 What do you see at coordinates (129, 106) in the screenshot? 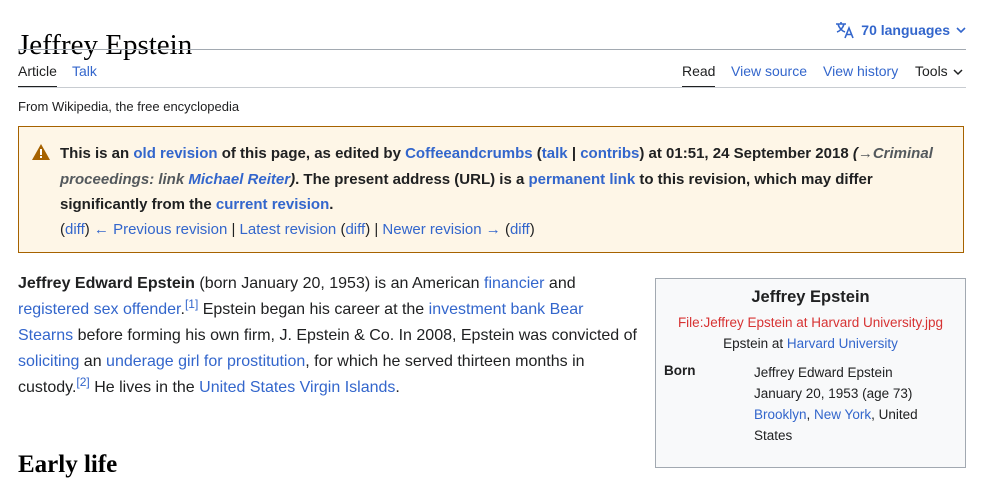
I see `site-tagline: From Wikipedia, the free encyclopedia` at bounding box center [129, 106].